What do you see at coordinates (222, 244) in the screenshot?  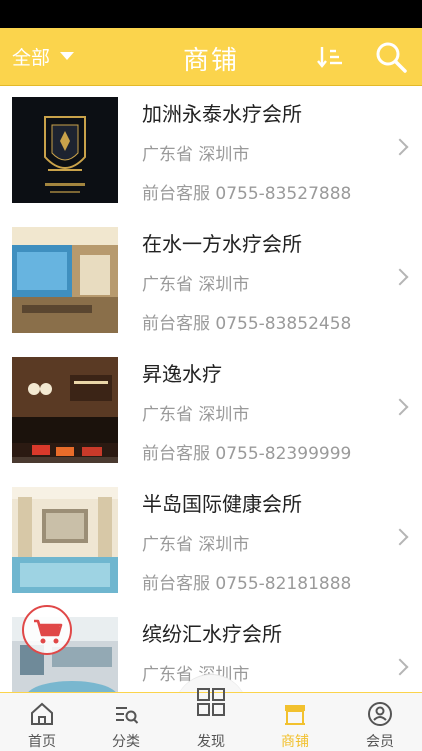 I see `shop-name: 在水一方水疗会所` at bounding box center [222, 244].